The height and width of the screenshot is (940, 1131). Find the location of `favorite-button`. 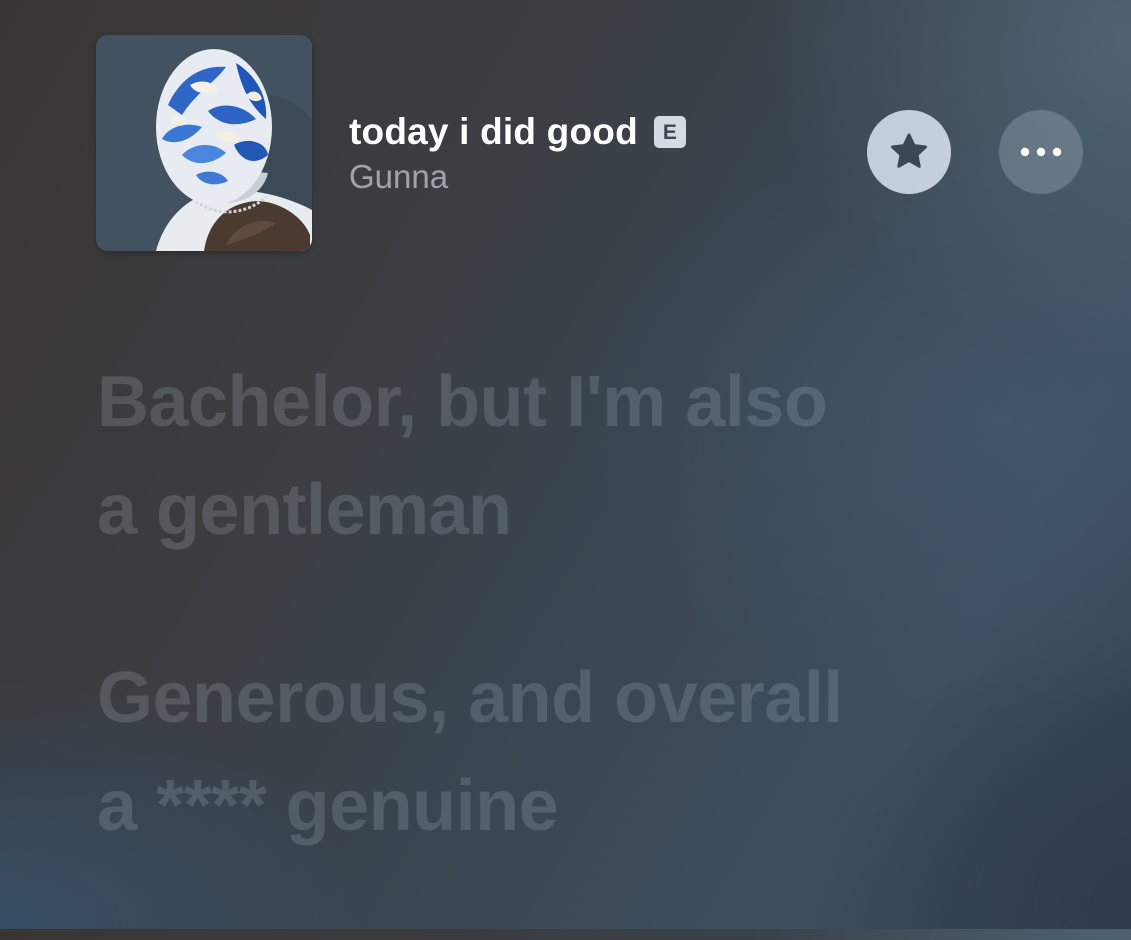

favorite-button is located at coordinates (909, 152).